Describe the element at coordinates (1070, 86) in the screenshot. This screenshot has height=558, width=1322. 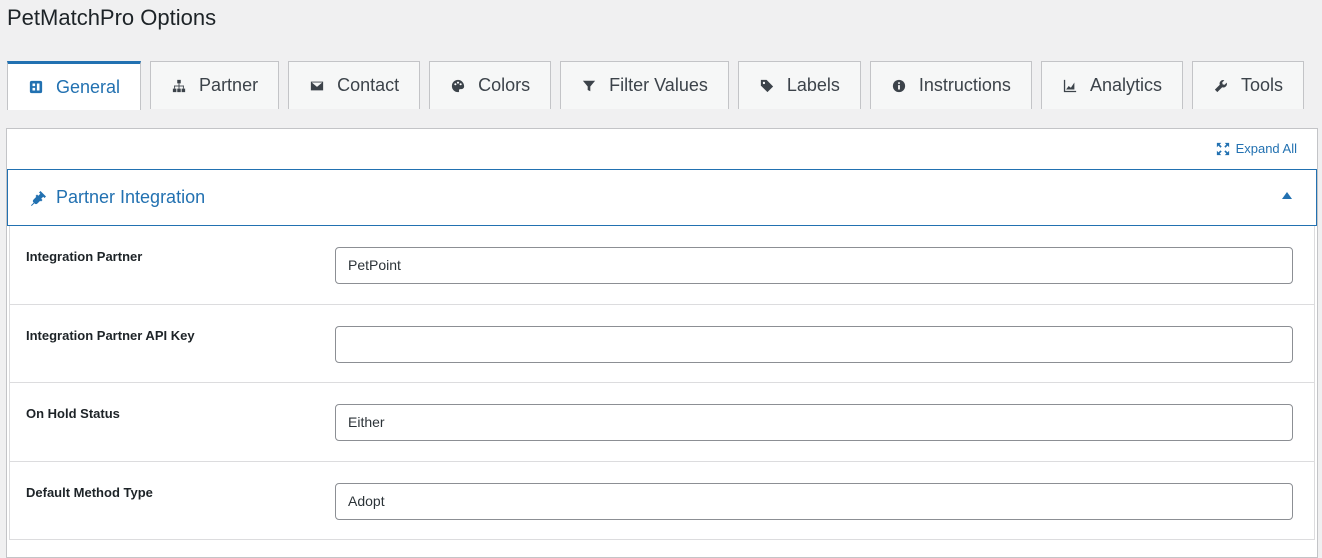
I see `chart-icon` at that location.